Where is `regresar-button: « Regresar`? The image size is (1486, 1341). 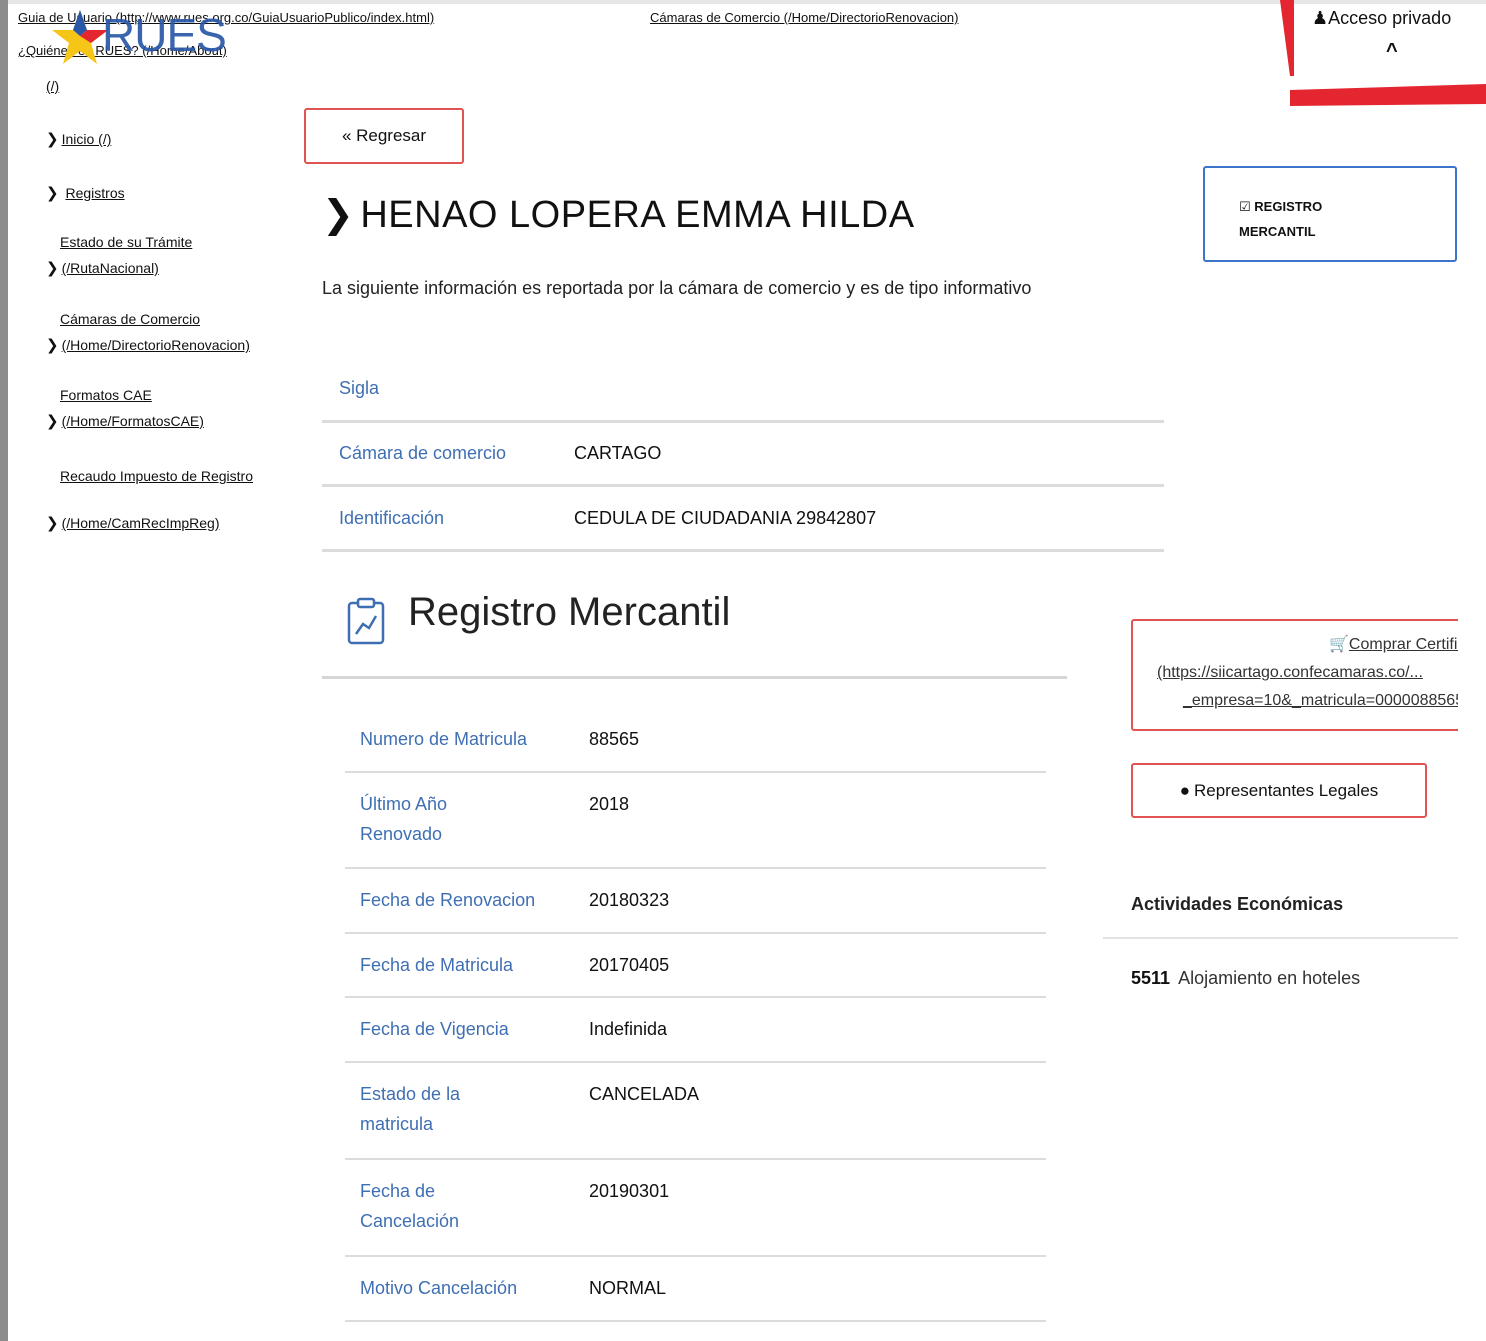
regresar-button: « Regresar is located at coordinates (384, 136).